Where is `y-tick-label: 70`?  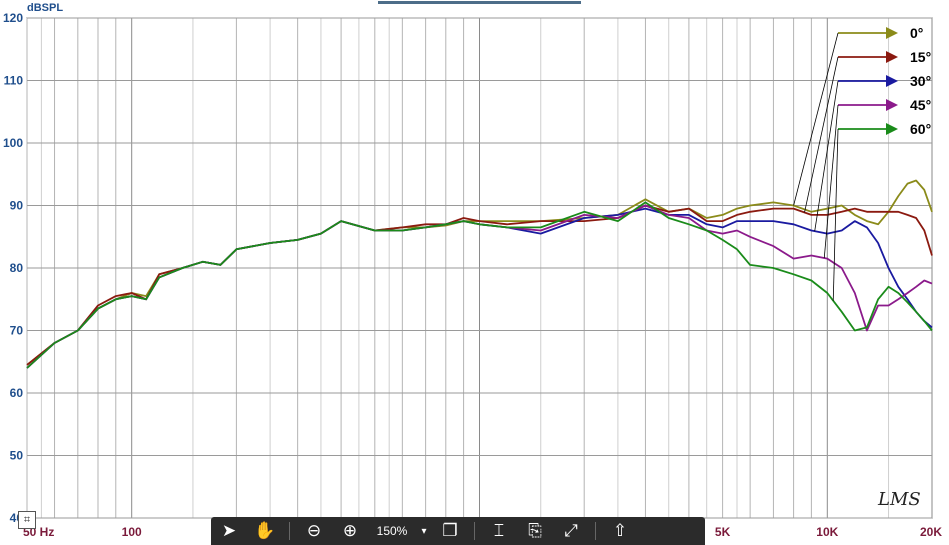 y-tick-label: 70 is located at coordinates (17, 331).